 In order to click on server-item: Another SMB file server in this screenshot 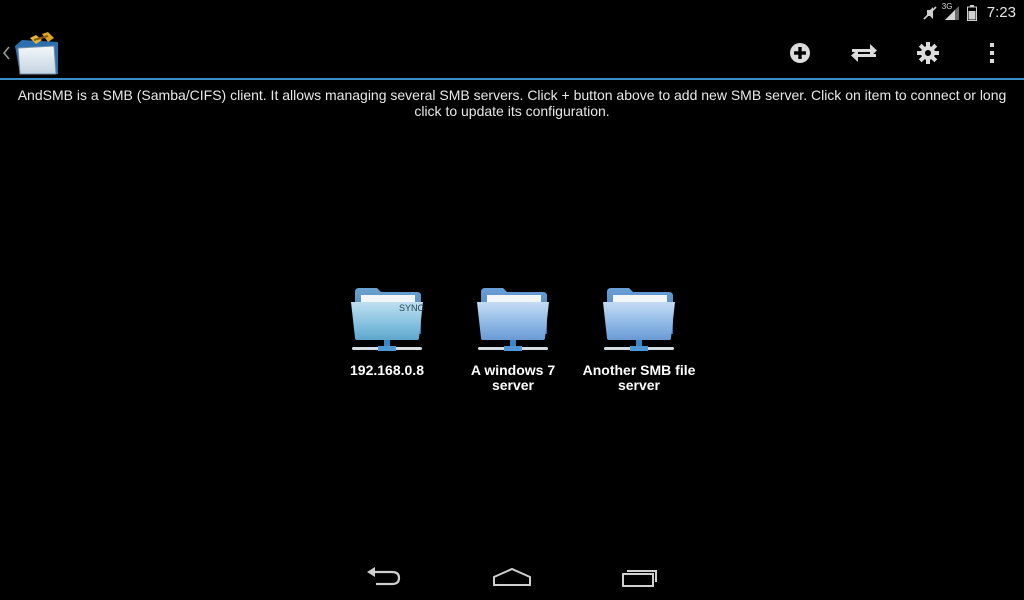, I will do `click(639, 338)`.